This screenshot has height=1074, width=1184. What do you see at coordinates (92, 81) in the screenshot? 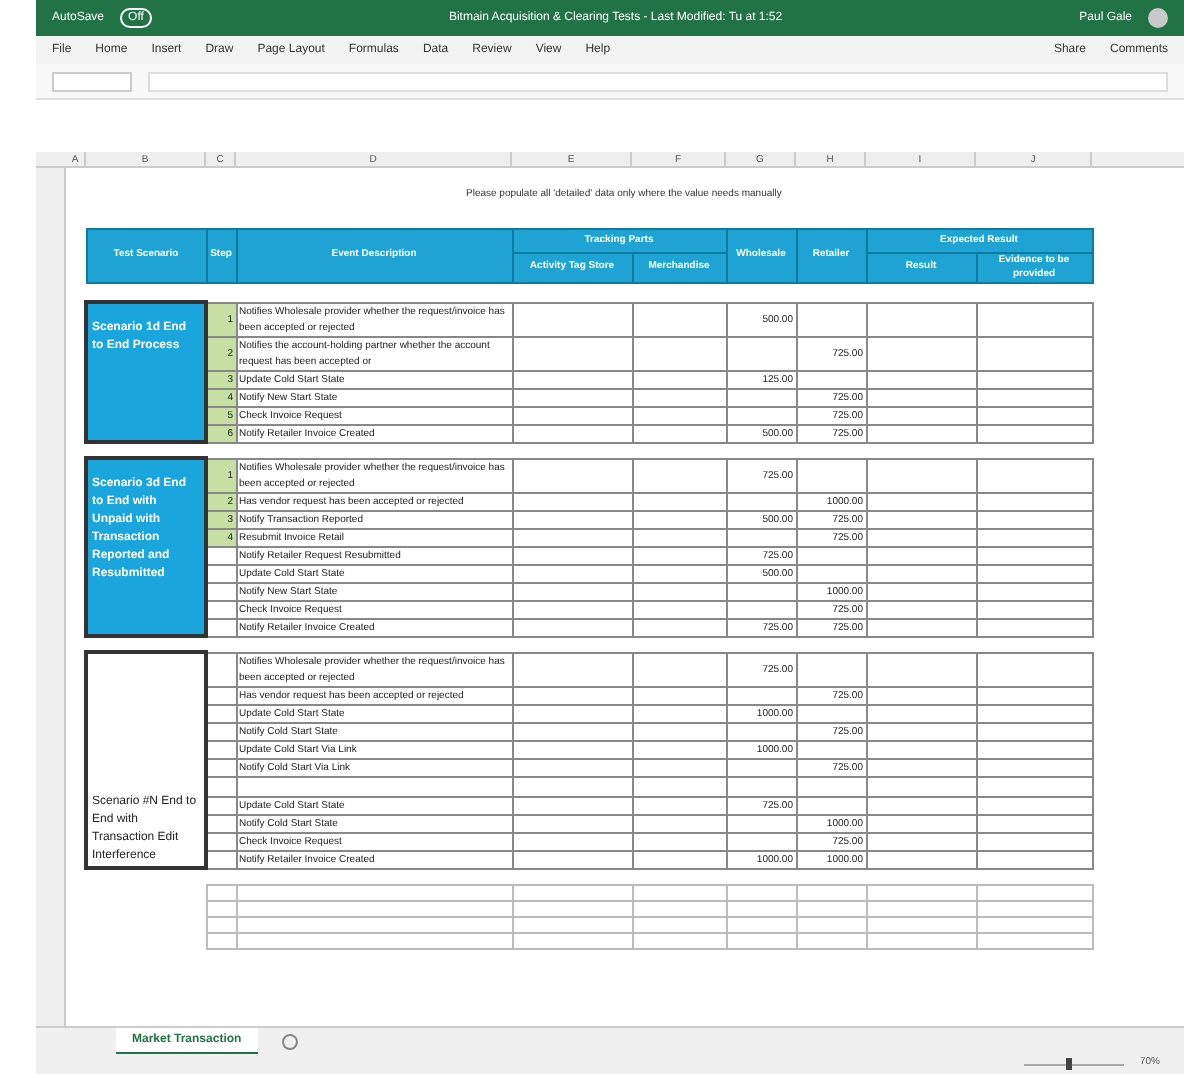
I see `name-box` at bounding box center [92, 81].